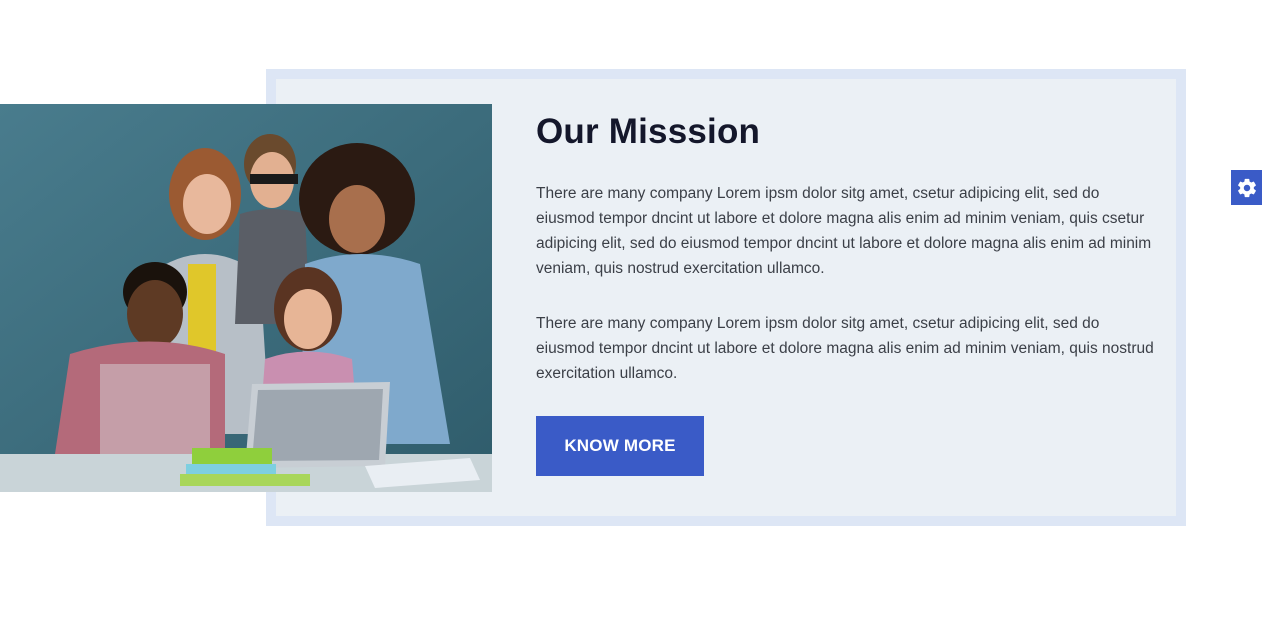  Describe the element at coordinates (648, 131) in the screenshot. I see `mission-title: Our Misssion` at that location.